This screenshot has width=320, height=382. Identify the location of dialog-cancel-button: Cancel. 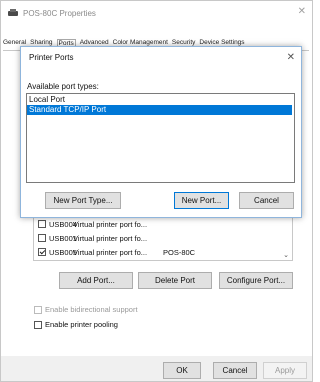
(266, 200).